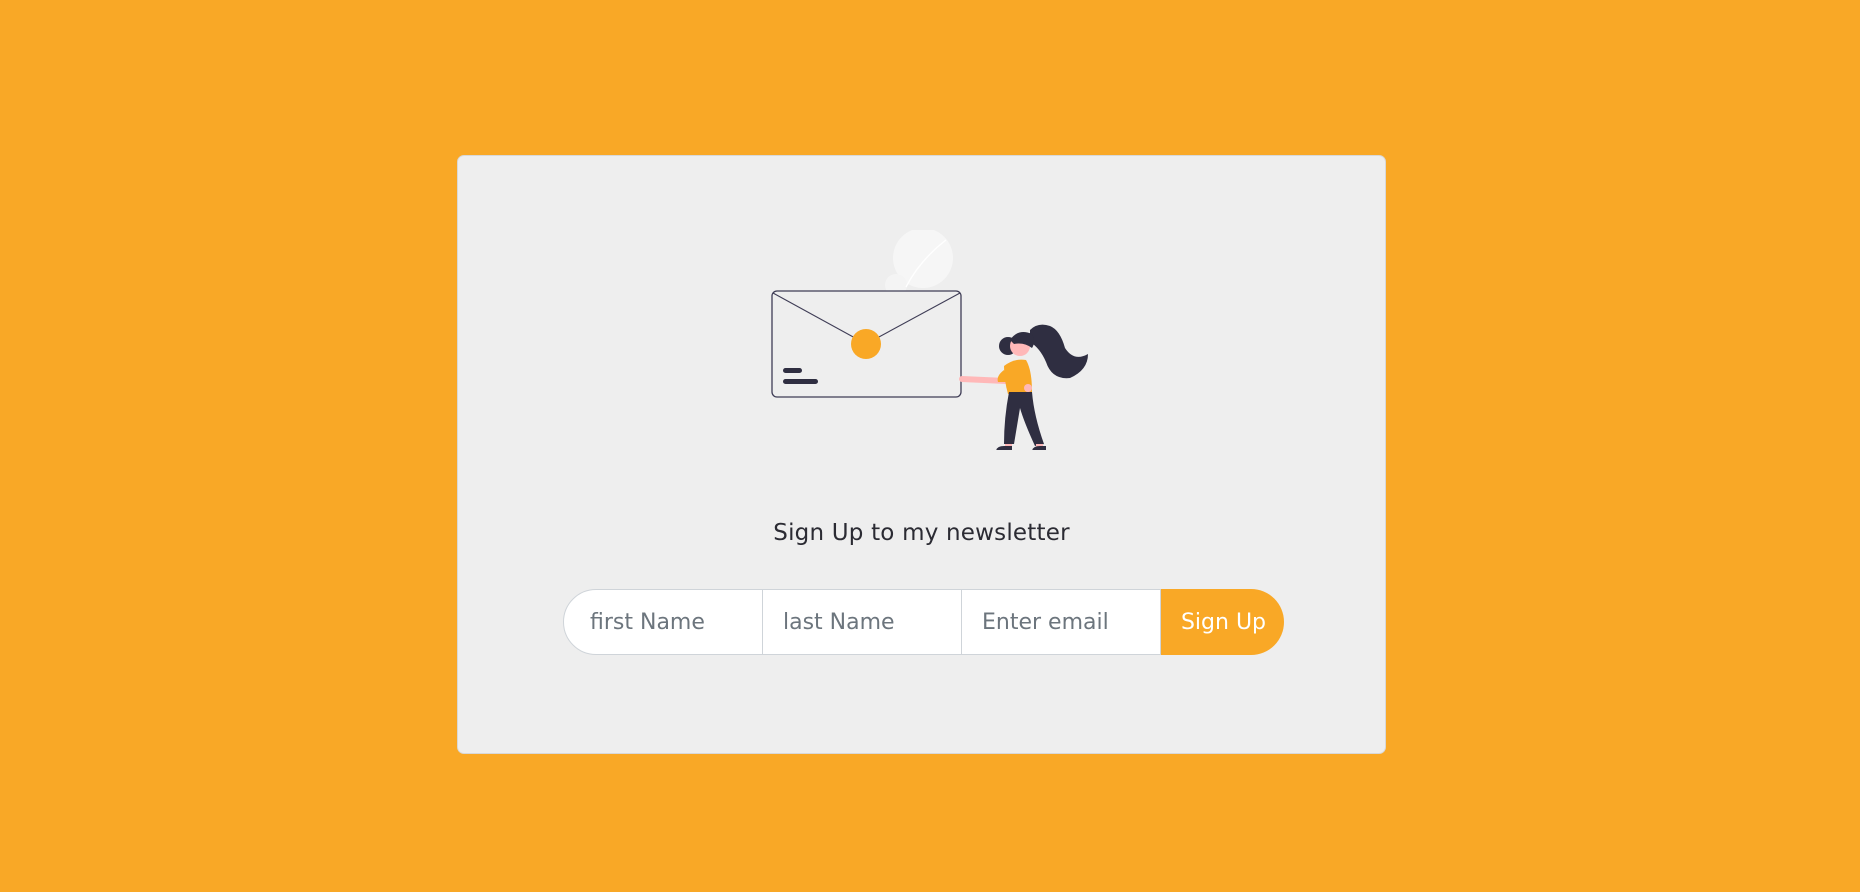 The image size is (1860, 892). What do you see at coordinates (919, 263) in the screenshot?
I see `leaf-decoration-icon` at bounding box center [919, 263].